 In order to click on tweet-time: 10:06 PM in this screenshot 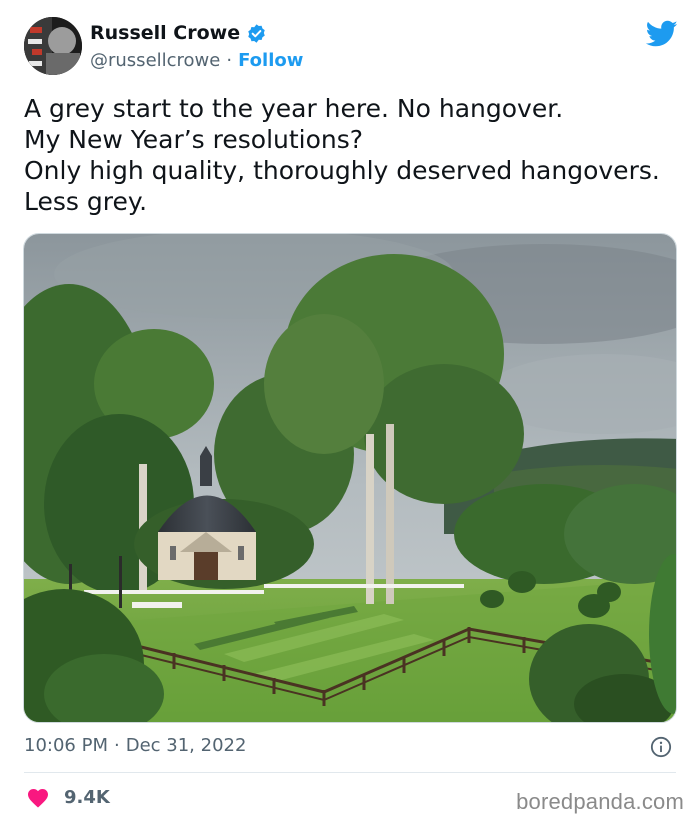, I will do `click(66, 745)`.